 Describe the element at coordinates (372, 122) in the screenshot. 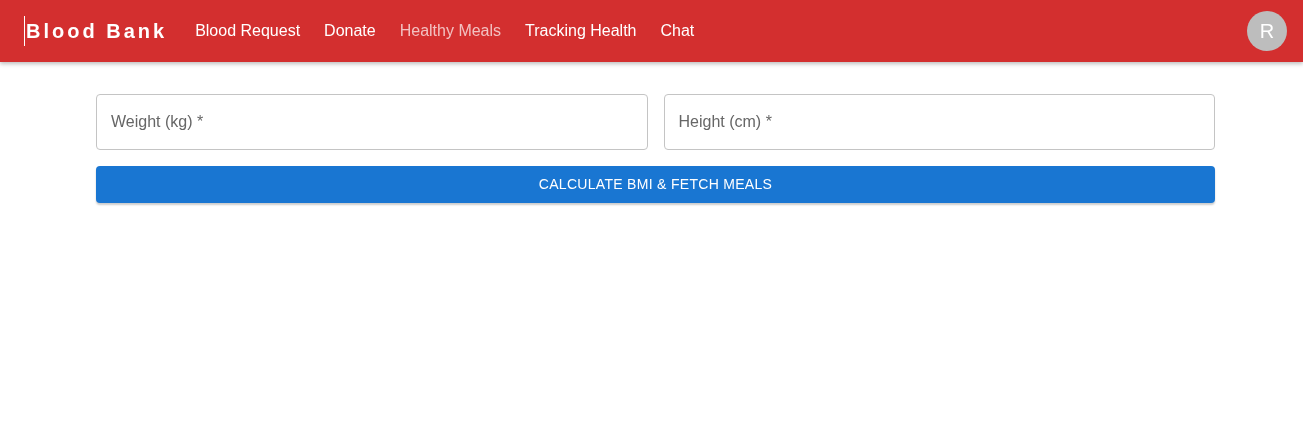

I see `input-field: Weight (kg) *` at that location.